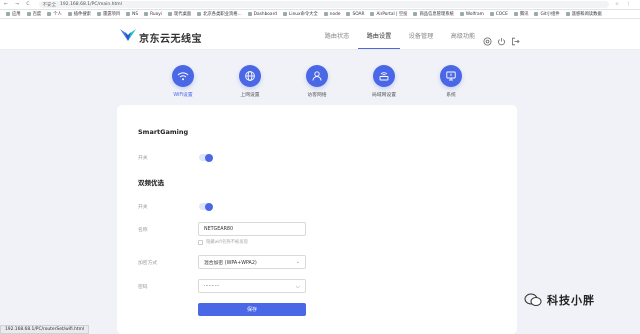 This screenshot has width=640, height=334. What do you see at coordinates (547, 14) in the screenshot?
I see `bookmark-item: Git小组件` at bounding box center [547, 14].